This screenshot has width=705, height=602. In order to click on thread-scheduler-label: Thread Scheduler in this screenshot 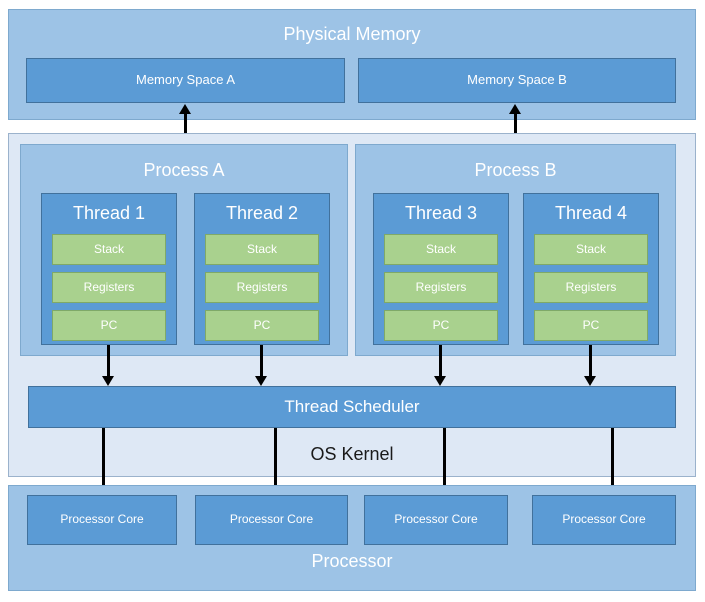, I will do `click(352, 406)`.